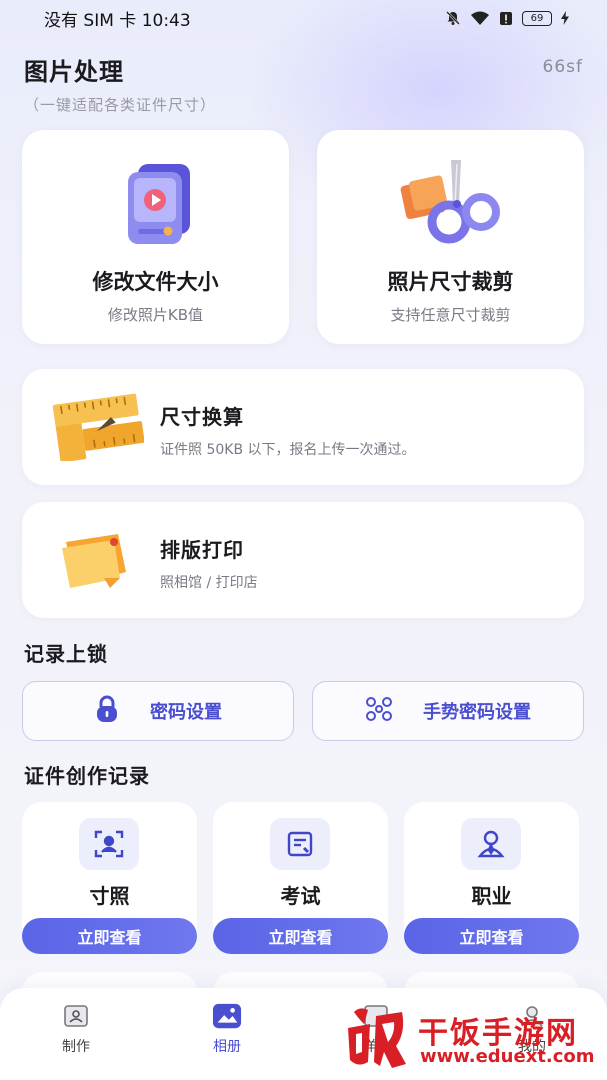  What do you see at coordinates (109, 844) in the screenshot?
I see `portrait-frame-icon` at bounding box center [109, 844].